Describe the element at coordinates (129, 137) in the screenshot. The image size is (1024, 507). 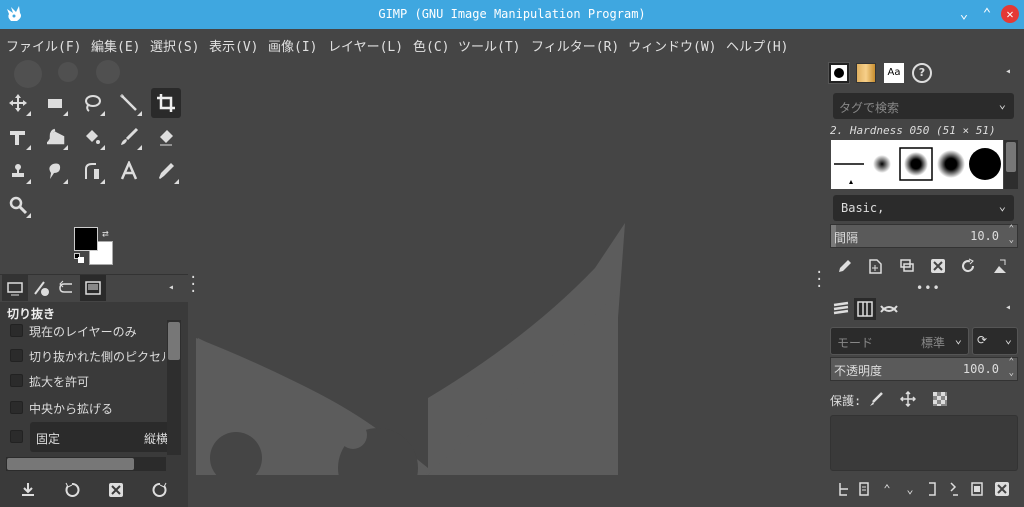
I see `paintbrush-tool` at that location.